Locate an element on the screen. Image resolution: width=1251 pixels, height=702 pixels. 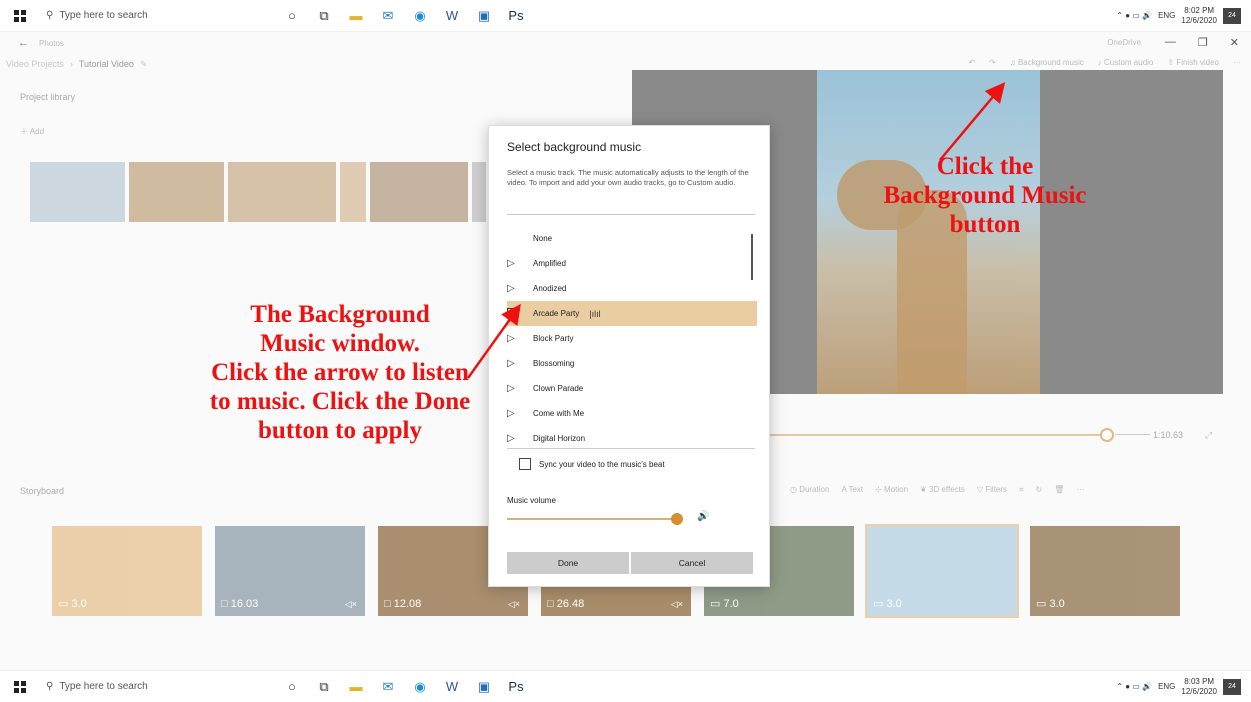
notification-badge: 24 is located at coordinates (1232, 686).